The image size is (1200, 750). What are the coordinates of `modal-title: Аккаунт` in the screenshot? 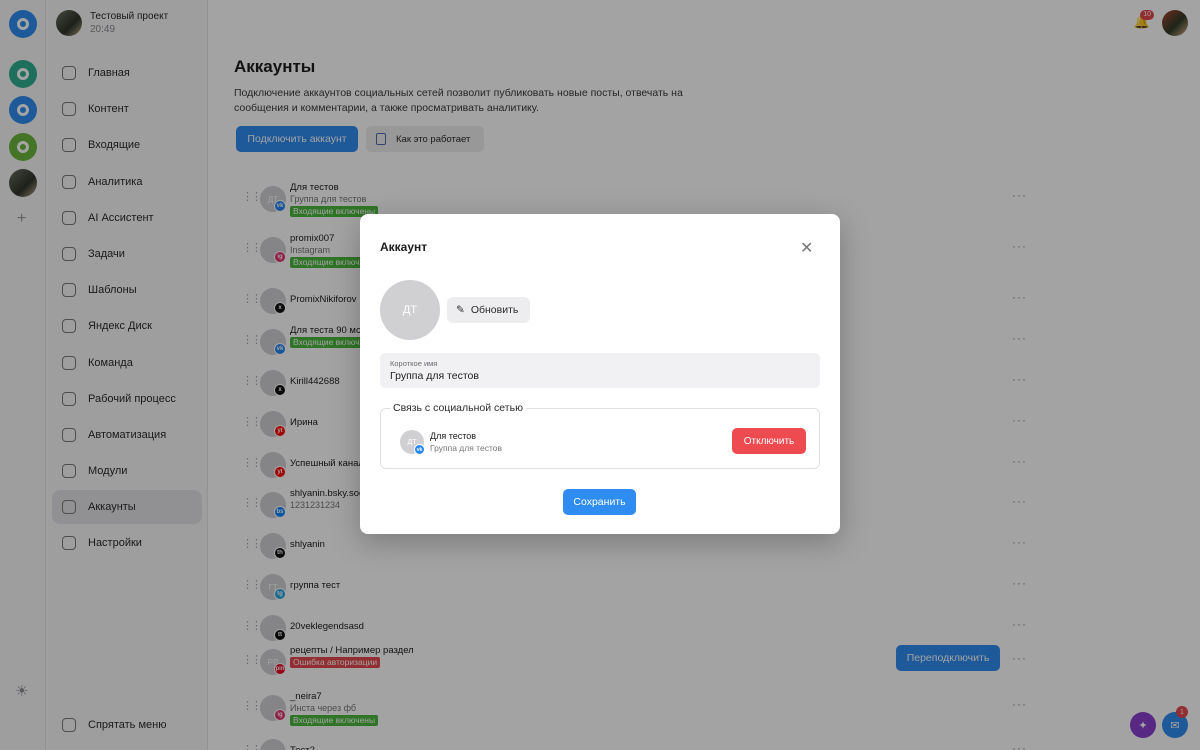 It's located at (404, 247).